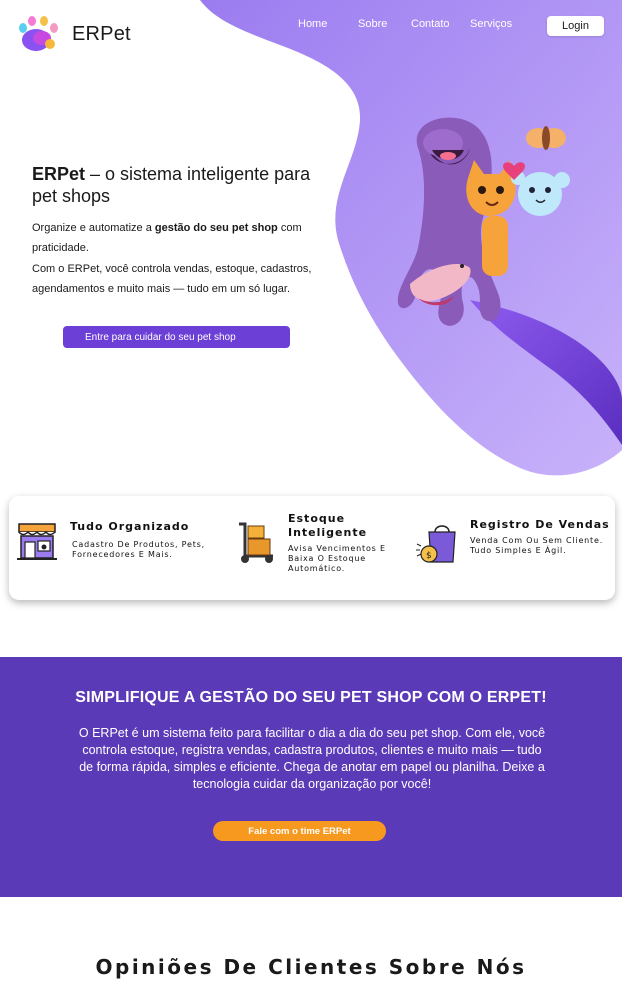 Image resolution: width=622 pixels, height=994 pixels. I want to click on brand-name: ERPet, so click(101, 33).